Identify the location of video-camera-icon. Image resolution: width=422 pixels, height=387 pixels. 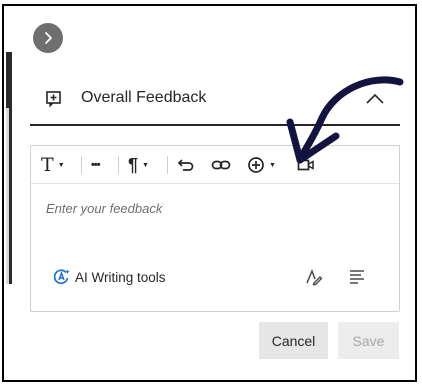
(305, 165).